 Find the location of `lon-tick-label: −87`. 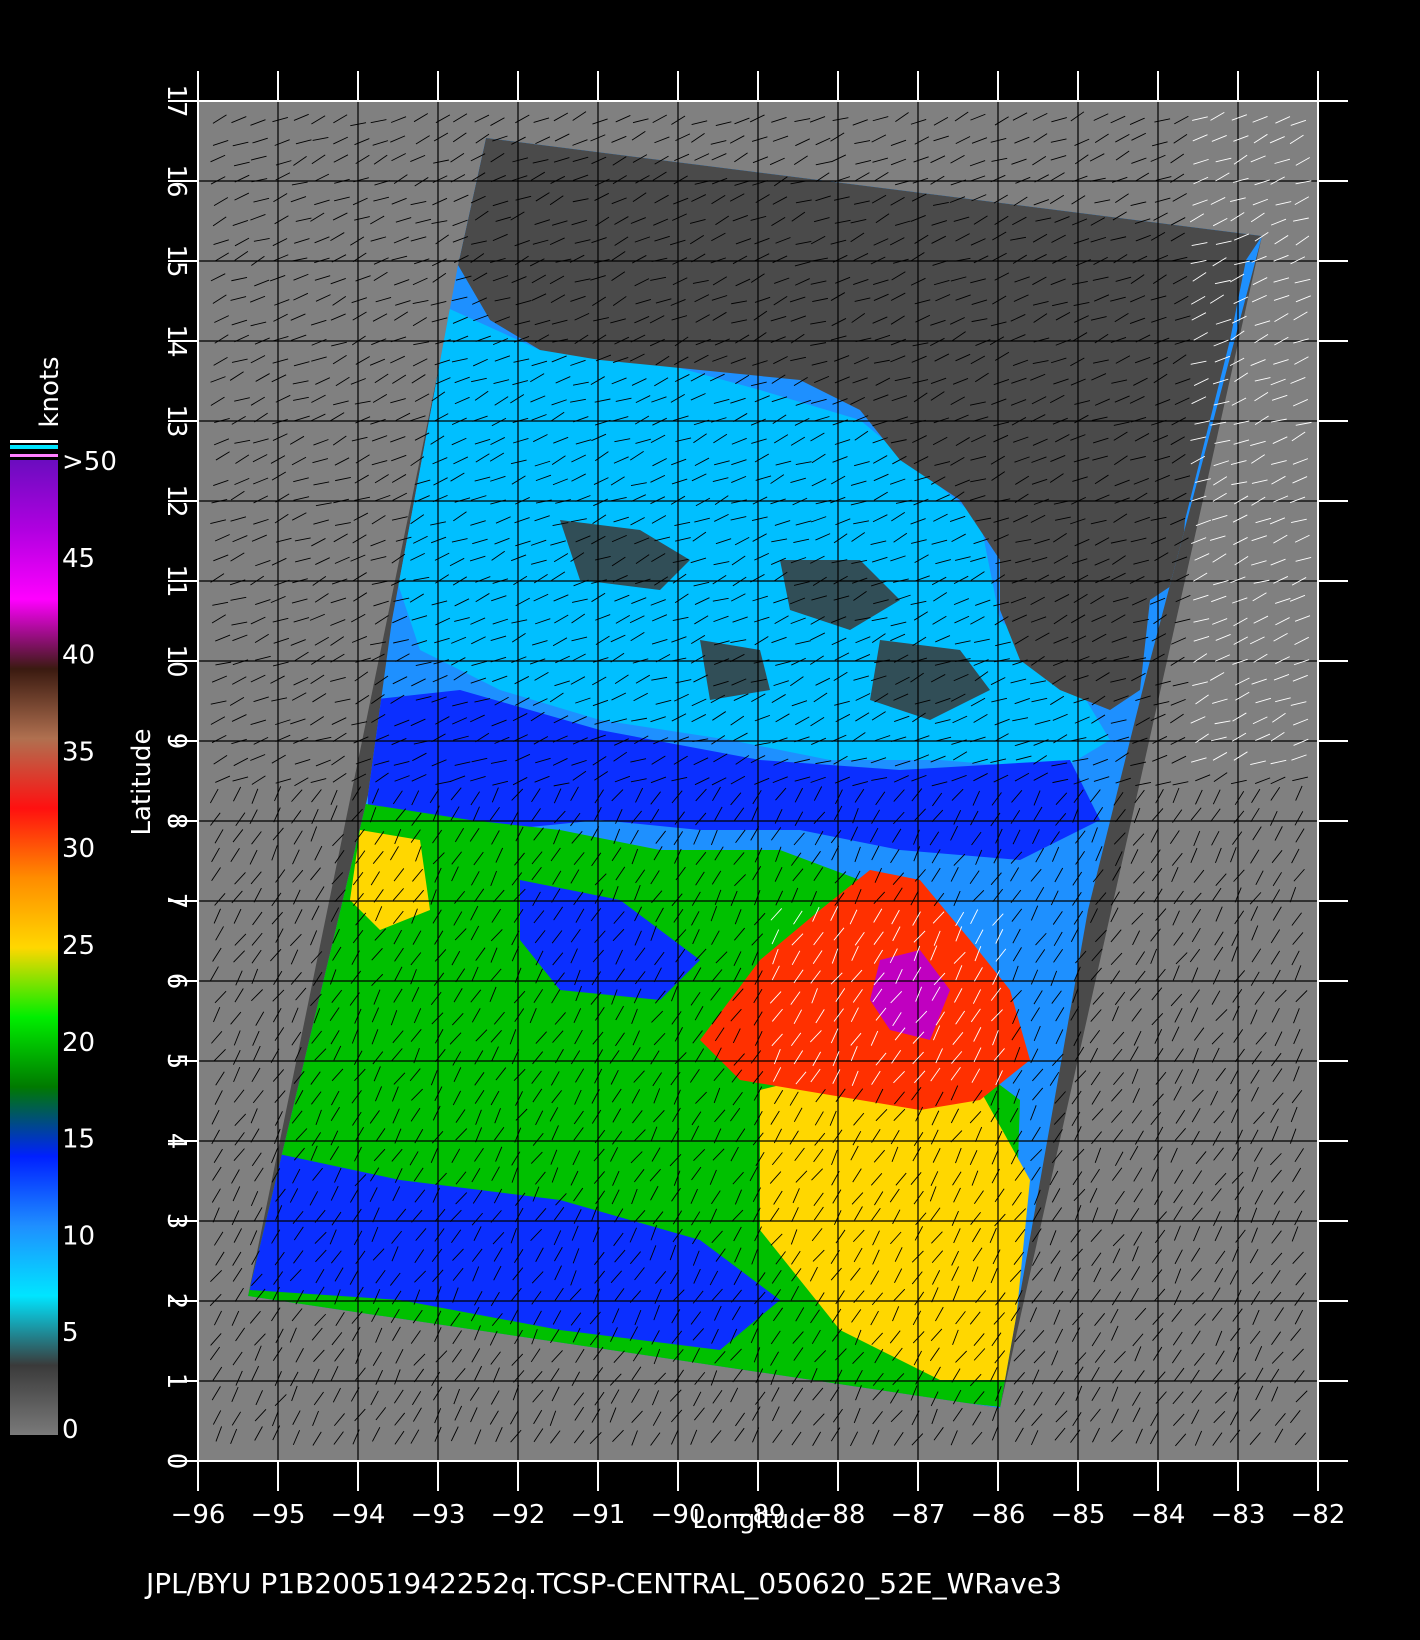

lon-tick-label: −87 is located at coordinates (918, 1515).